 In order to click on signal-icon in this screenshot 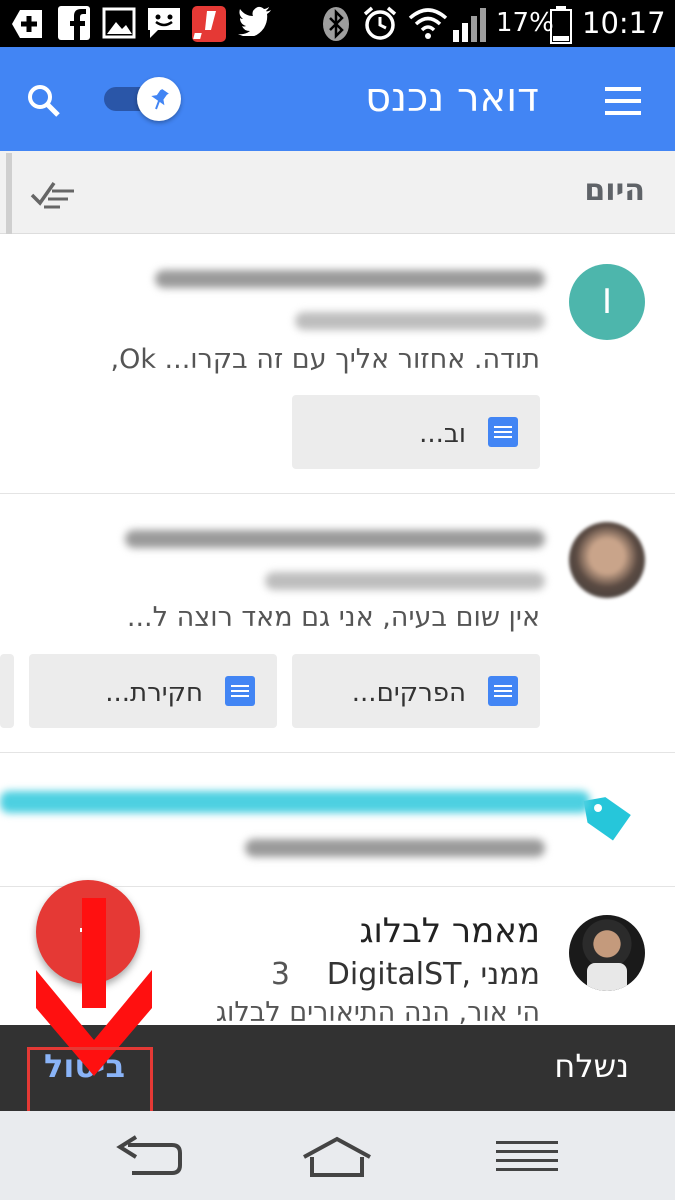, I will do `click(469, 25)`.